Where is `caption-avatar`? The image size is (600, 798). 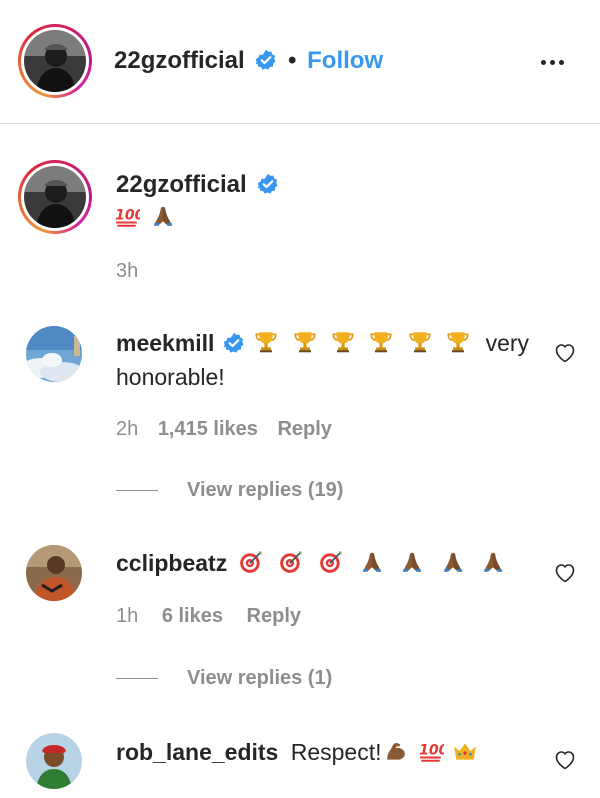
caption-avatar is located at coordinates (55, 197).